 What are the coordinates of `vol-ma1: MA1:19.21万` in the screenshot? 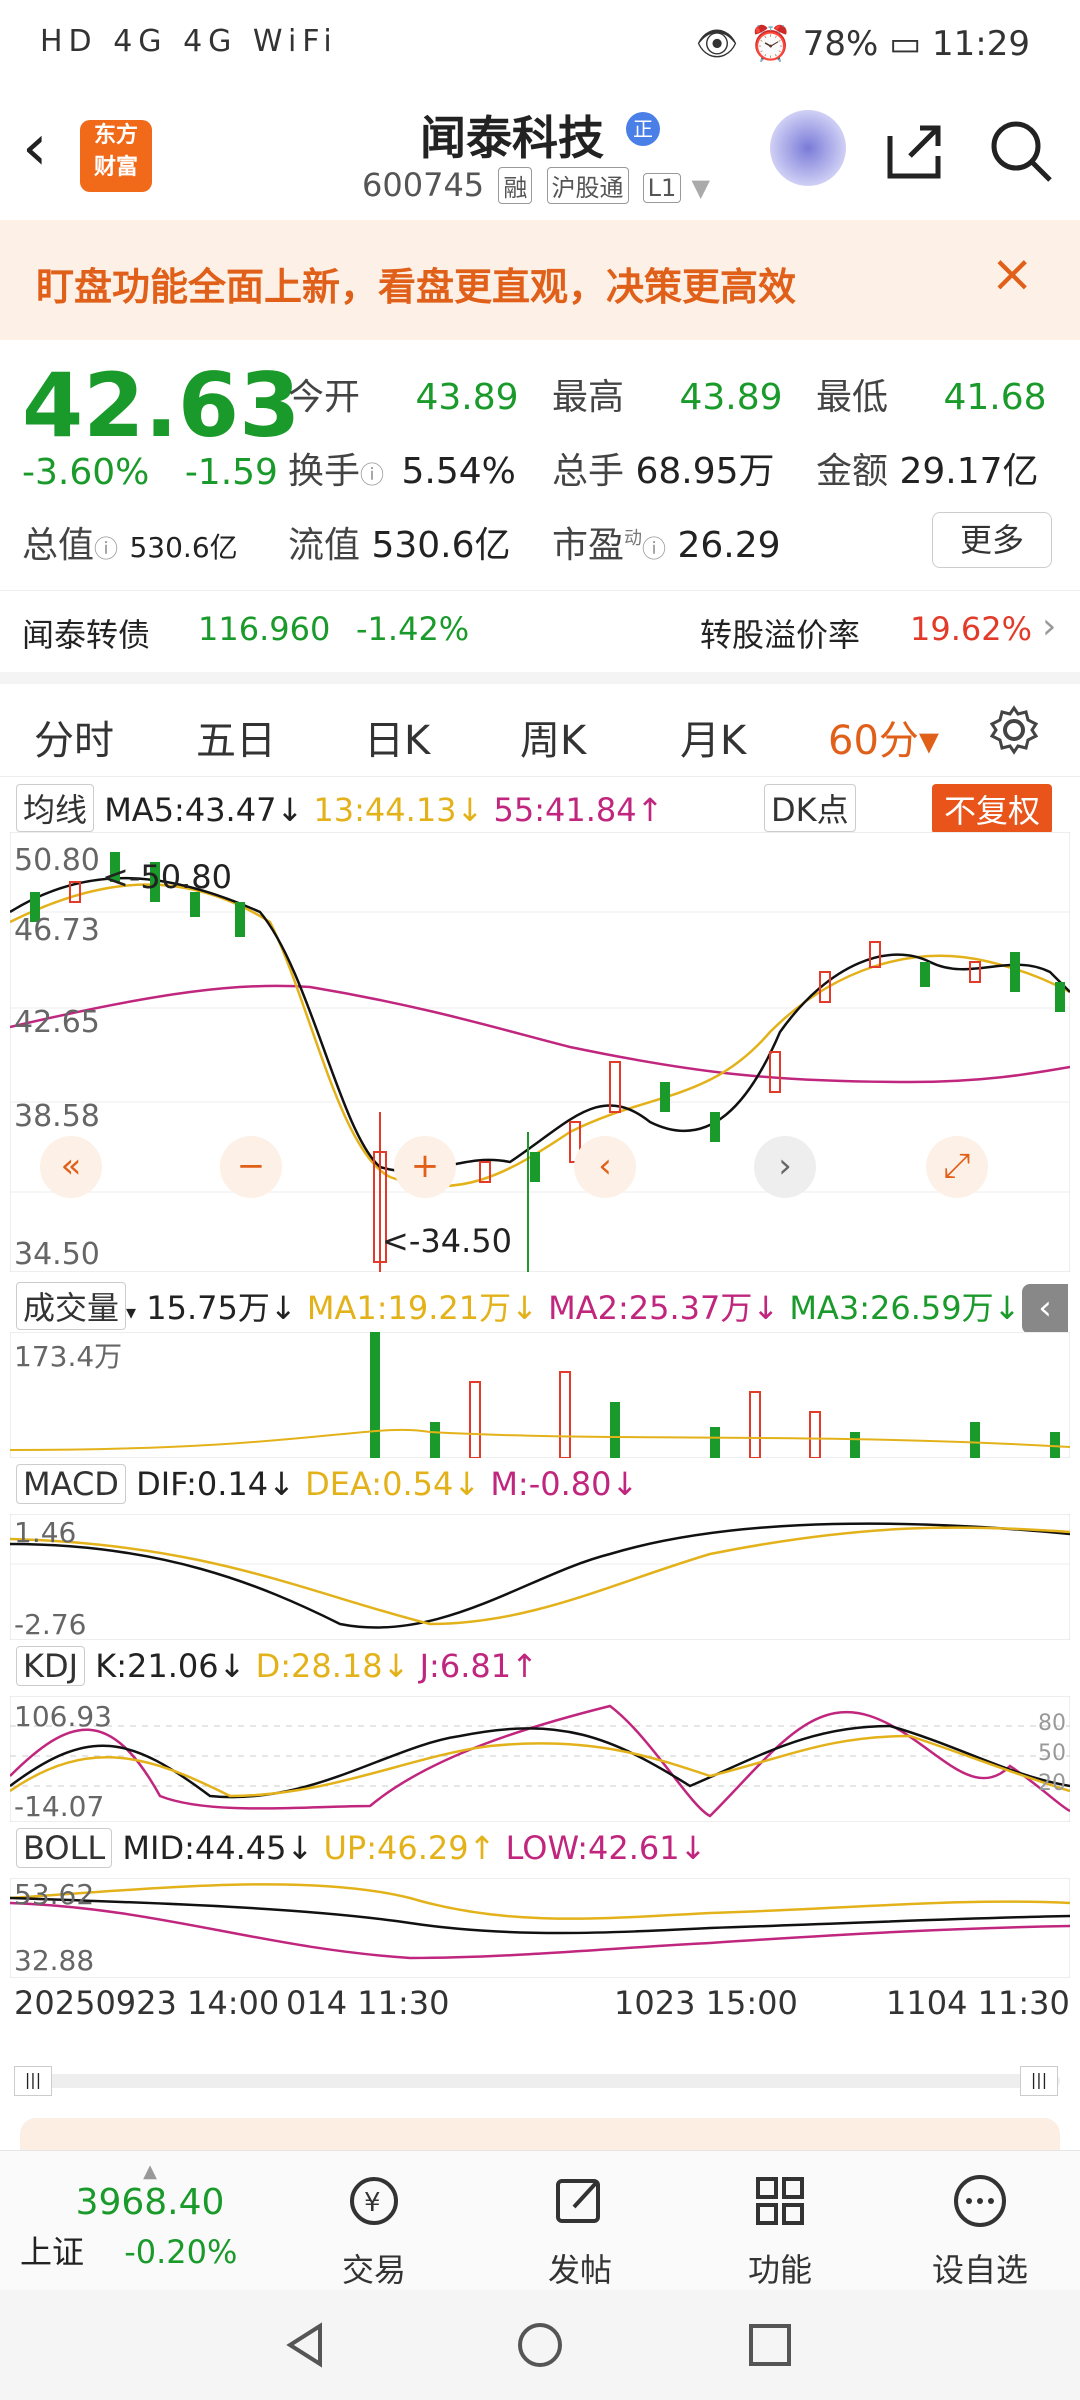 It's located at (409, 1308).